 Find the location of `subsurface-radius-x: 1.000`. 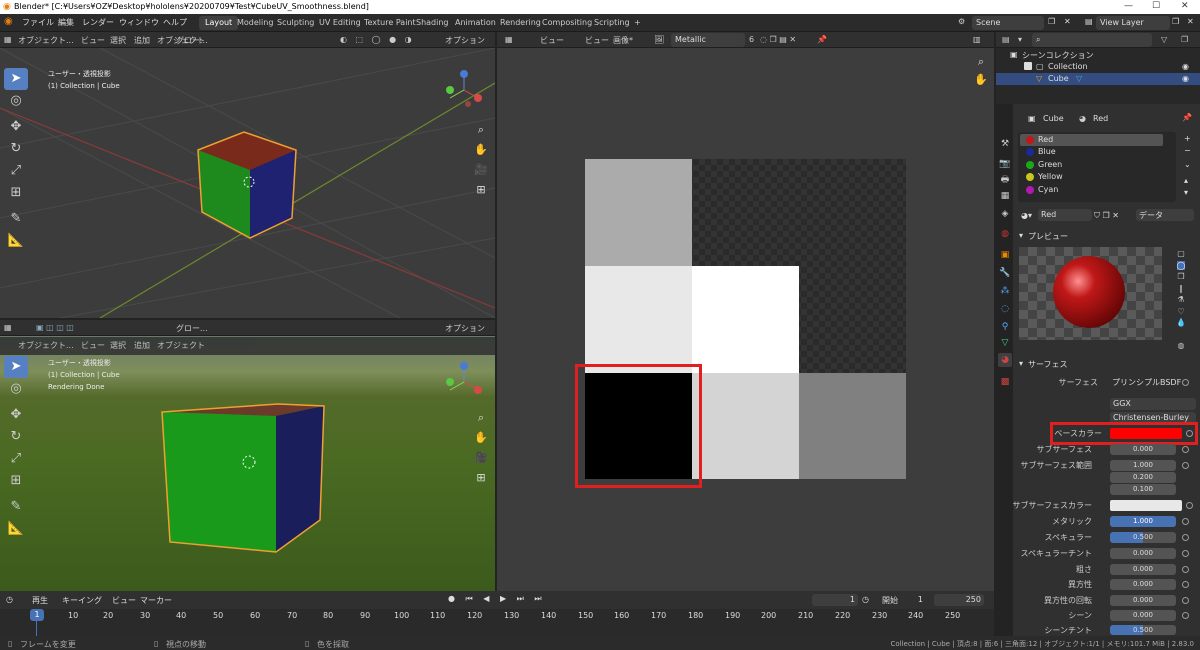

subsurface-radius-x: 1.000 is located at coordinates (1143, 465).